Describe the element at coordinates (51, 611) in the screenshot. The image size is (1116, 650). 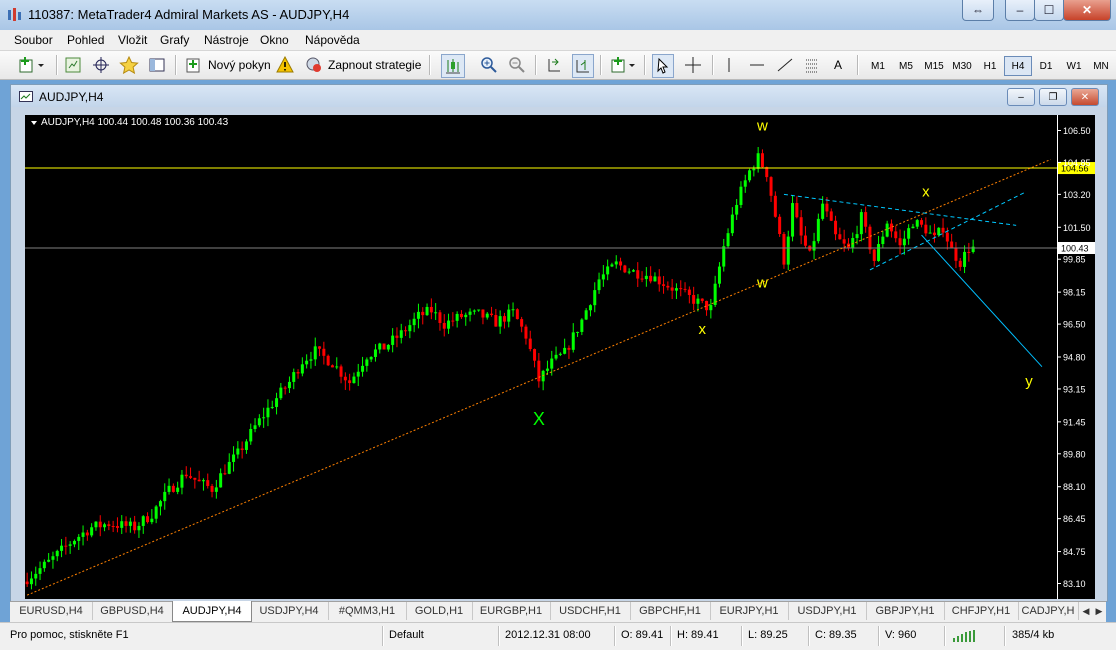
I see `tab-eurusd-h4: EURUSD,H4` at that location.